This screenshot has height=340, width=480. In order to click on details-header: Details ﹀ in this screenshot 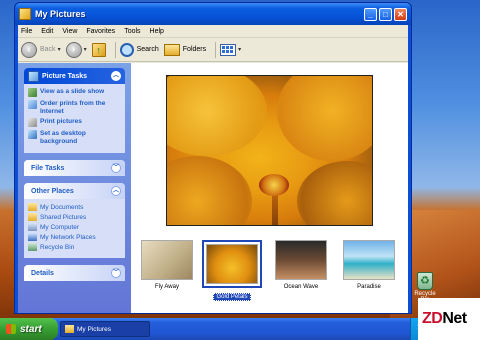, I will do `click(74, 273)`.